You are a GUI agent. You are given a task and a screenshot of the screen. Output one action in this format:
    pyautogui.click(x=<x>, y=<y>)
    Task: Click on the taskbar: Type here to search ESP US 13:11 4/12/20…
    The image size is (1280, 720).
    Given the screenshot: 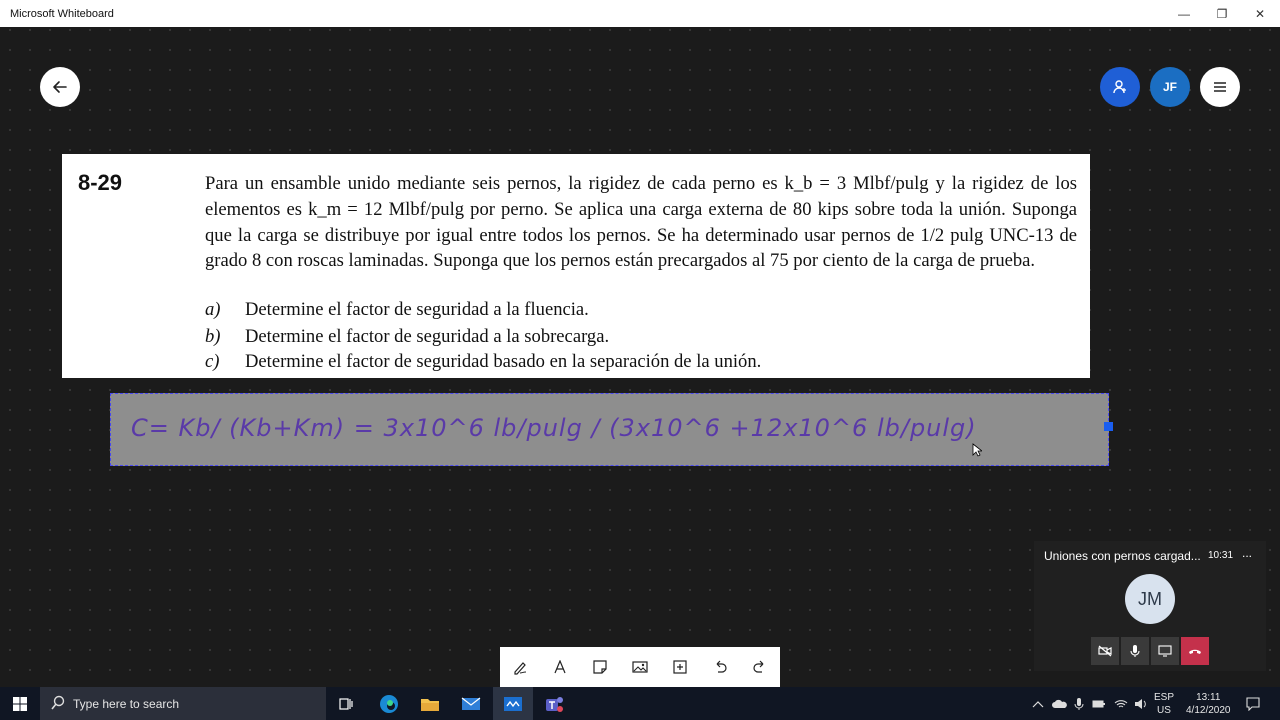 What is the action you would take?
    pyautogui.click(x=640, y=703)
    